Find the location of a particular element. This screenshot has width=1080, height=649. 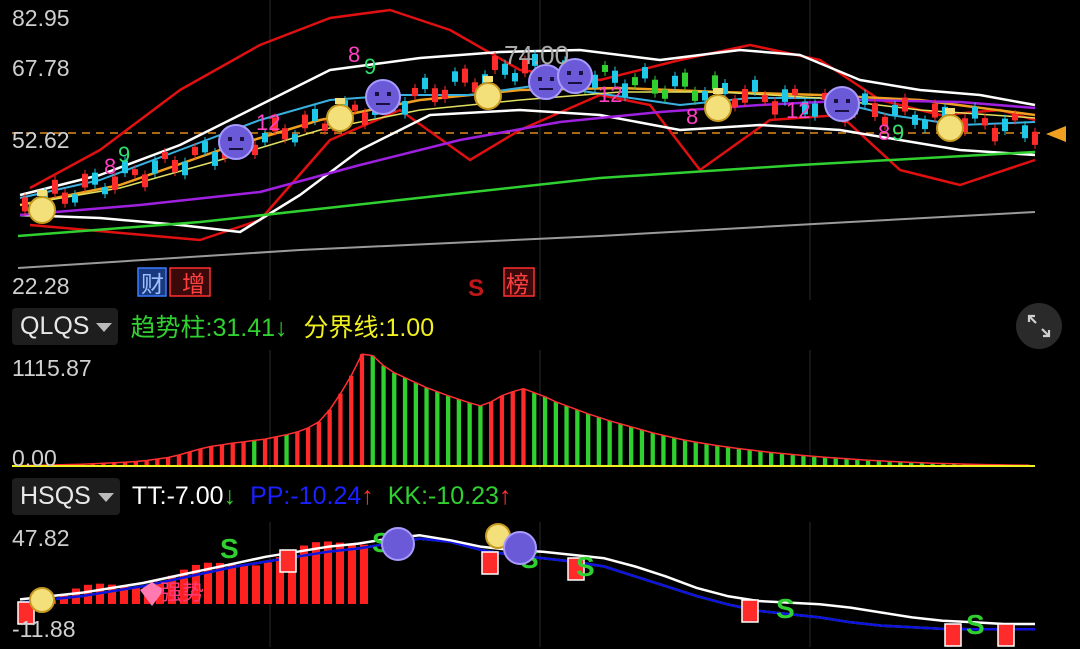

hsqs-red-bar is located at coordinates (136, 595).